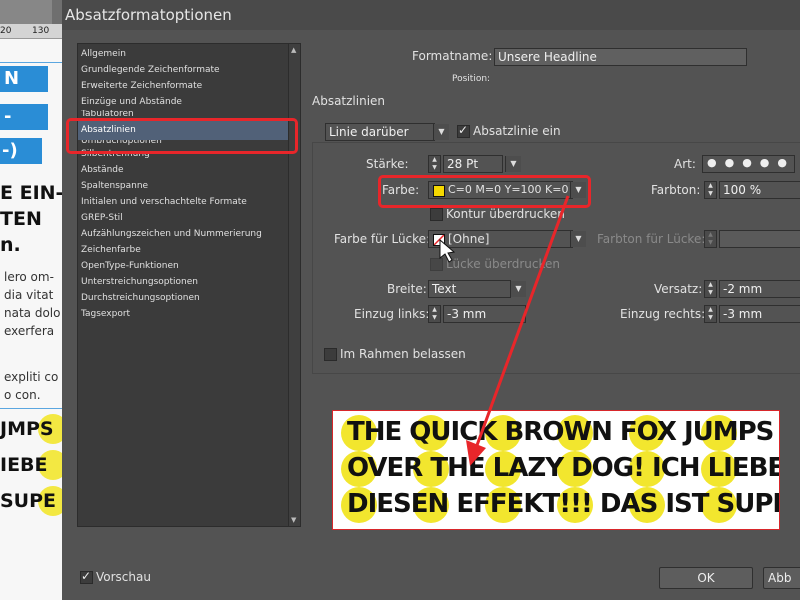 This screenshot has width=800, height=600. What do you see at coordinates (183, 250) in the screenshot?
I see `sidebar-item-zeichenfarbe: Zeichenfarbe` at bounding box center [183, 250].